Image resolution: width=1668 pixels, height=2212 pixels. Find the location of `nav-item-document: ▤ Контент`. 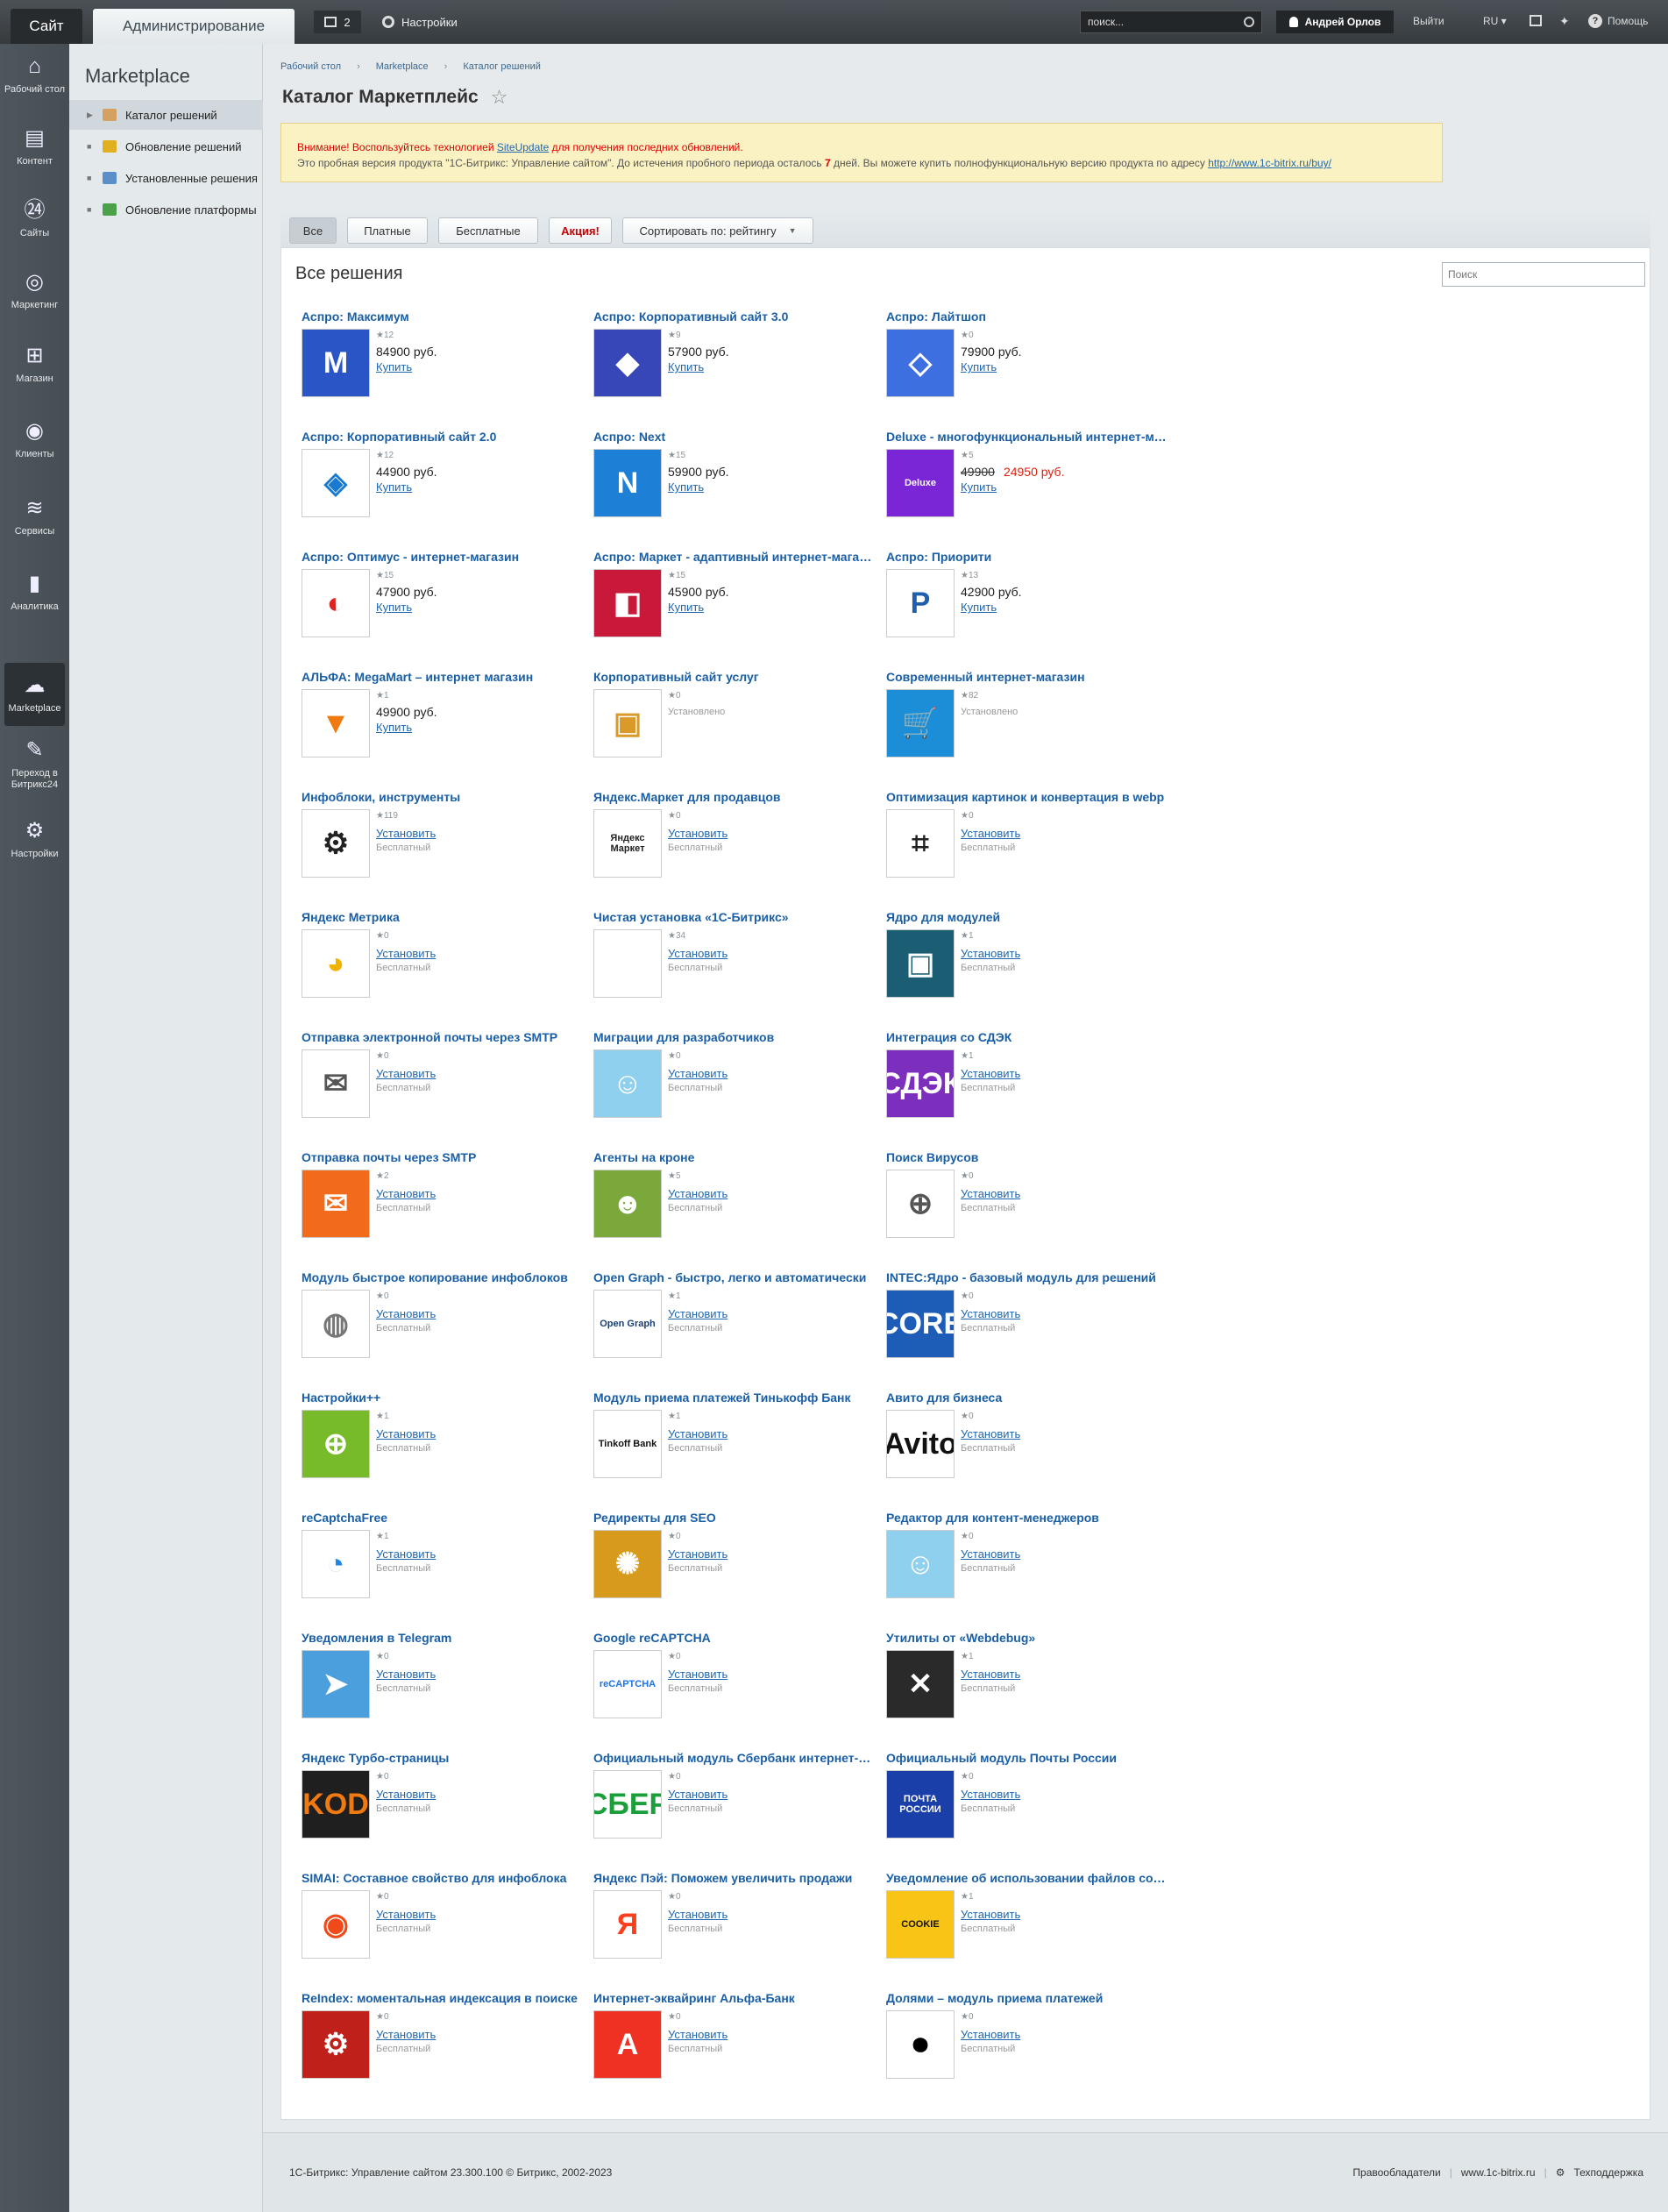

nav-item-document: ▤ Контент is located at coordinates (34, 145).